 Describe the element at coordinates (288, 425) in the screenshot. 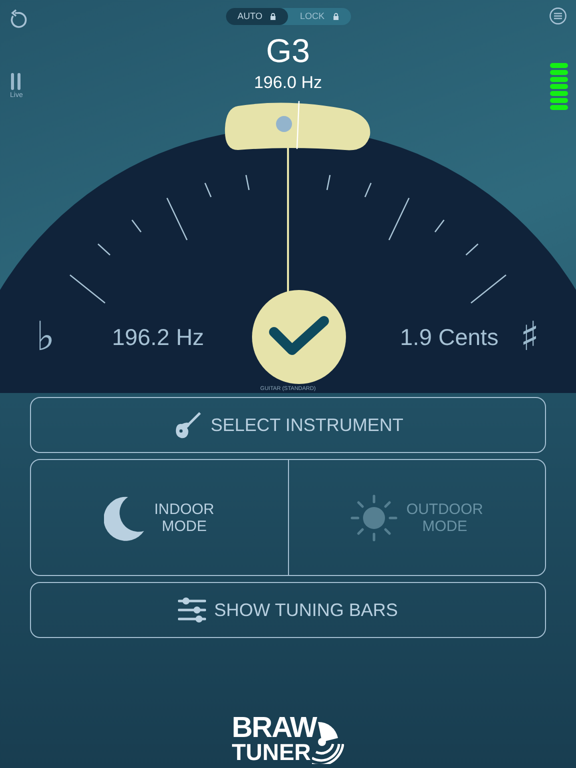

I see `select-instrument-button: SELECT INSTRUMENT` at that location.